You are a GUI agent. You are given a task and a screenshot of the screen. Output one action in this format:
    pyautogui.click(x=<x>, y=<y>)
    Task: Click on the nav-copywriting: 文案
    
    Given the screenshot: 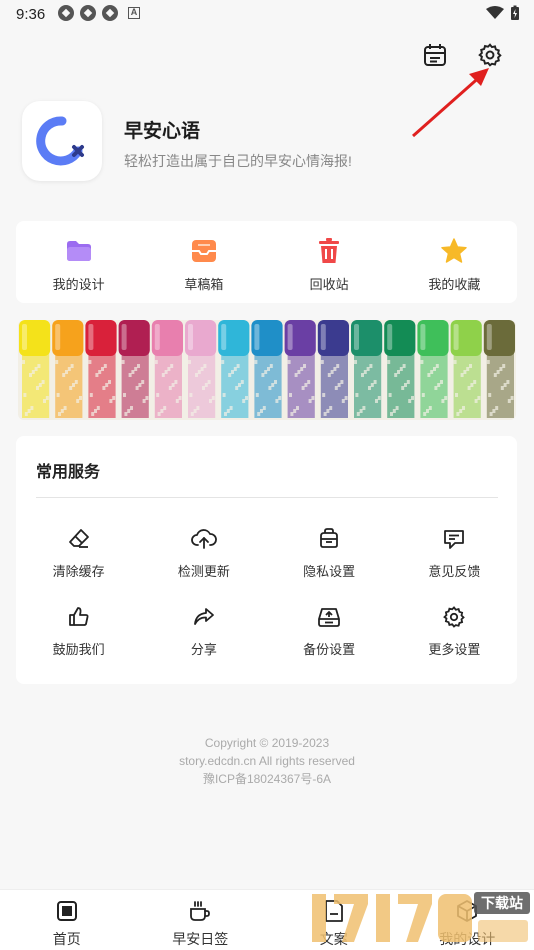 What is the action you would take?
    pyautogui.click(x=334, y=920)
    